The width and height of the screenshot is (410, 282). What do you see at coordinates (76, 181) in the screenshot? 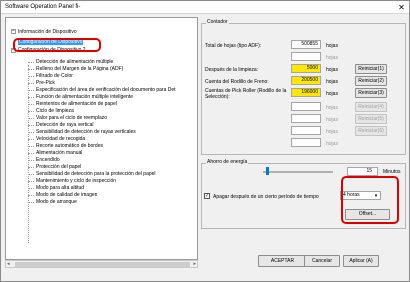
I see `tree-item-setting: Mantenimiento y ciclo de inspección` at bounding box center [76, 181].